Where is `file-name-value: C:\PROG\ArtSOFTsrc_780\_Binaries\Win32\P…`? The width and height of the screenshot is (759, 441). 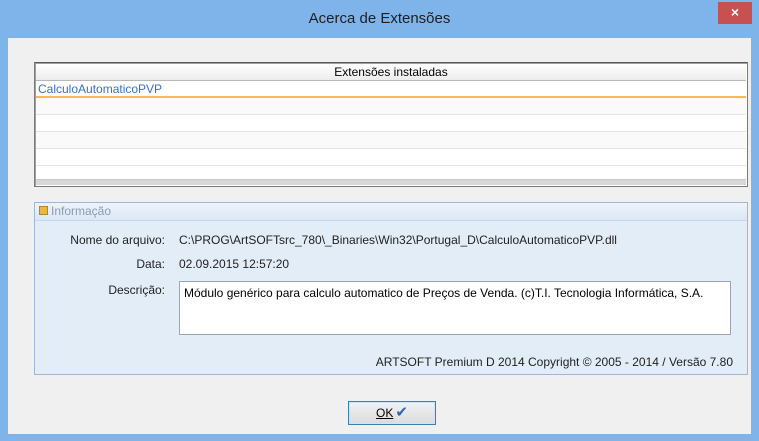
file-name-value: C:\PROG\ArtSOFTsrc_780\_Binaries\Win32\P… is located at coordinates (398, 240).